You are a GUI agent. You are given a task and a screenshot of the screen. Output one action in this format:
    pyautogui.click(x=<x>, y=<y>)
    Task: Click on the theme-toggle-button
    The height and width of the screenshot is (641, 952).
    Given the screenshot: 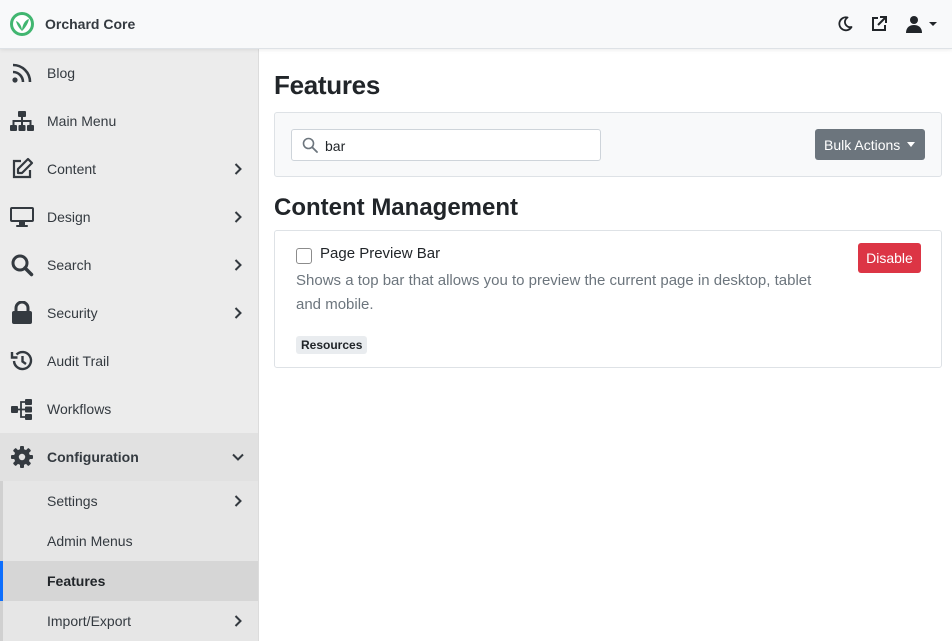 What is the action you would take?
    pyautogui.click(x=845, y=24)
    